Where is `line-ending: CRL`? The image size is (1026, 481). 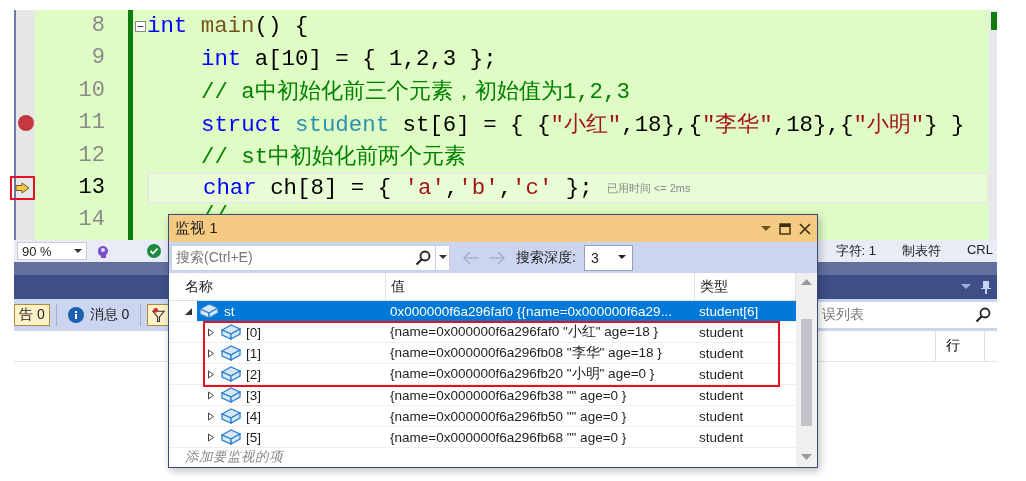
line-ending: CRL is located at coordinates (980, 251).